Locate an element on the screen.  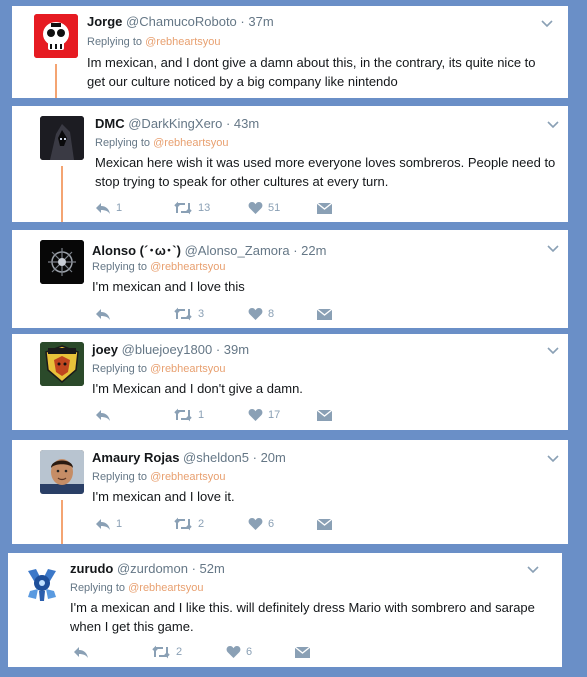
like-count: 51 is located at coordinates (274, 208).